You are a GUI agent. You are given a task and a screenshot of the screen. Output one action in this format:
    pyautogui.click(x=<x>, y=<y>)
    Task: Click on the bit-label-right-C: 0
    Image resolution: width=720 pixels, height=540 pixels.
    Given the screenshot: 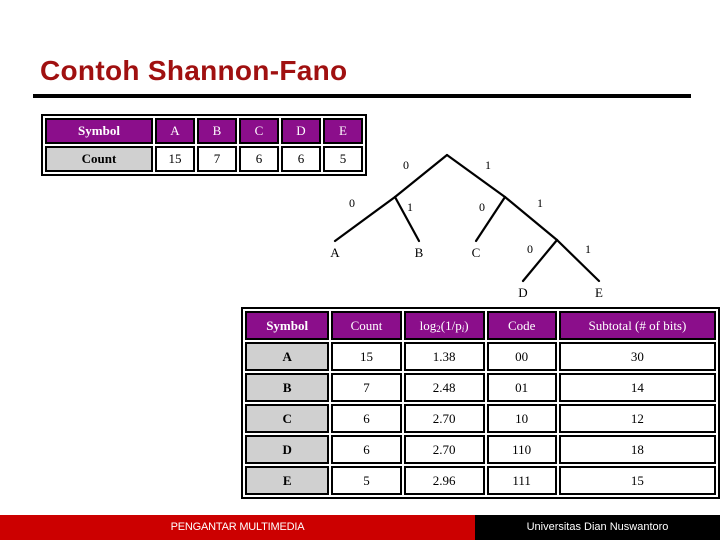 What is the action you would take?
    pyautogui.click(x=482, y=207)
    